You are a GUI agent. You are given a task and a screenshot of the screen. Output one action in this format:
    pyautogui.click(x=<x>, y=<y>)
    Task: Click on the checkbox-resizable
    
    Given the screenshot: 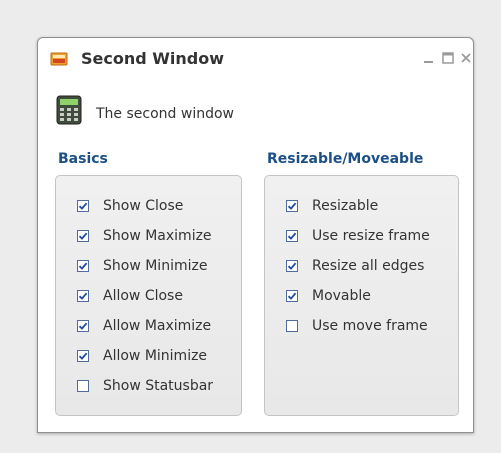 What is the action you would take?
    pyautogui.click(x=292, y=206)
    